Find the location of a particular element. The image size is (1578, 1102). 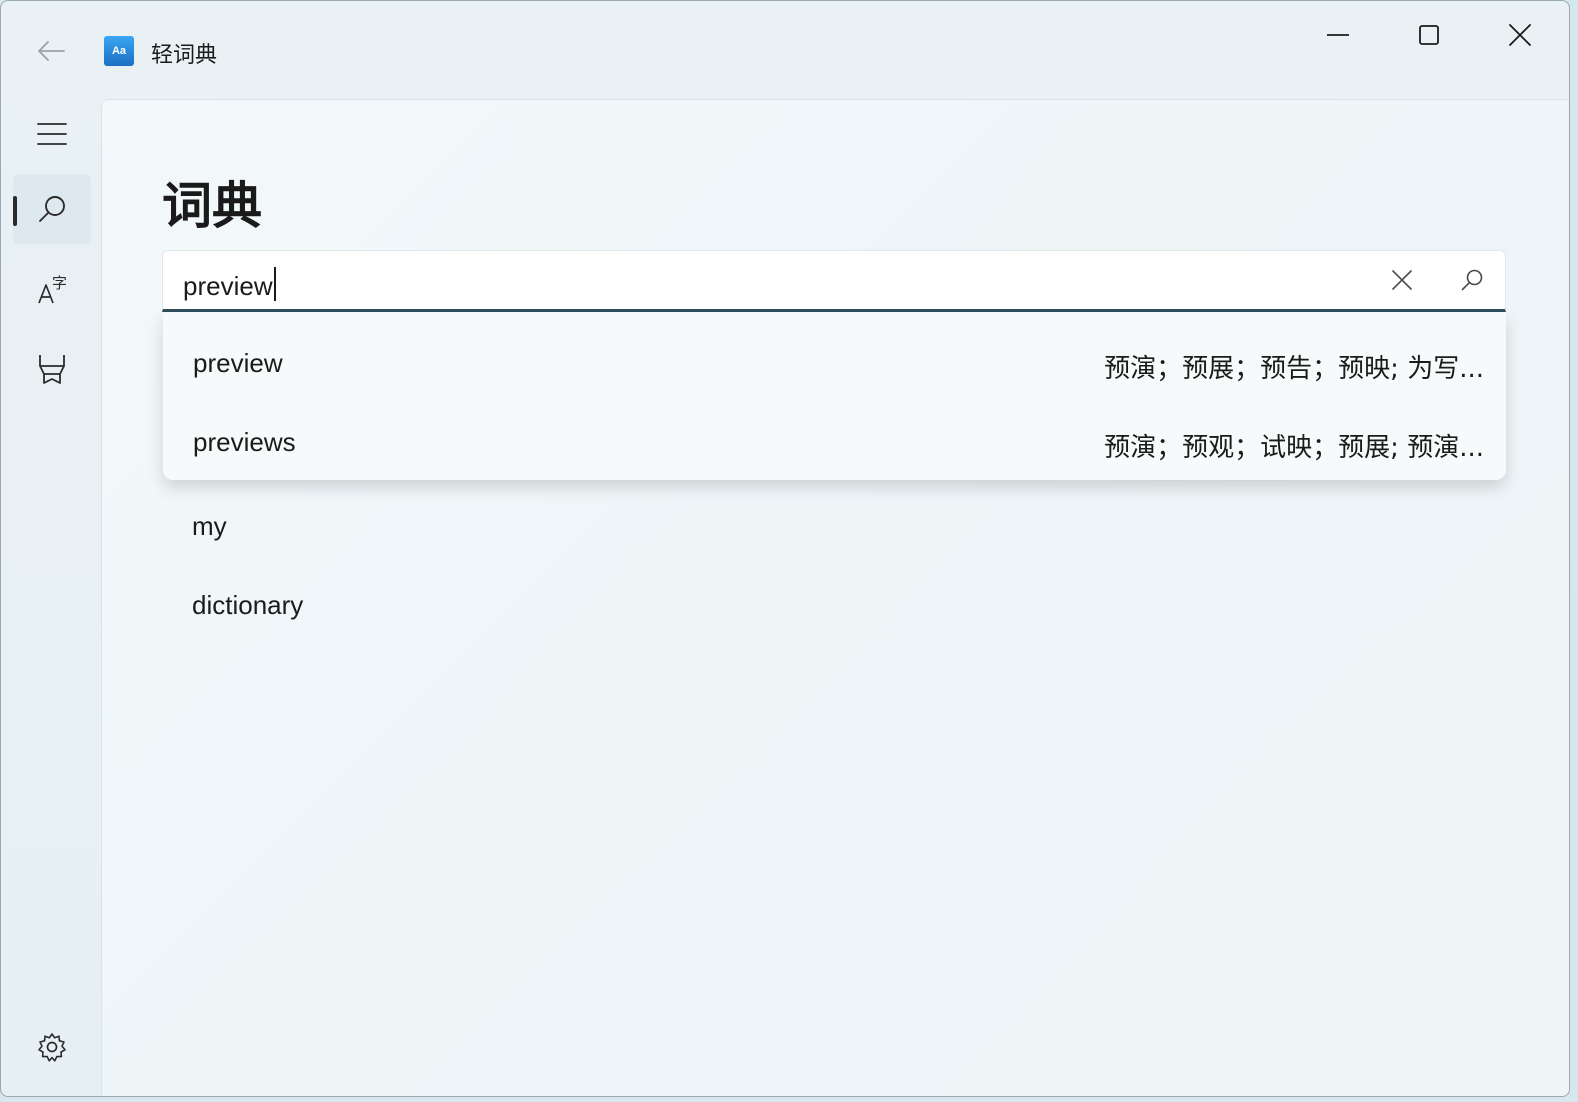

close-icon is located at coordinates (1520, 35).